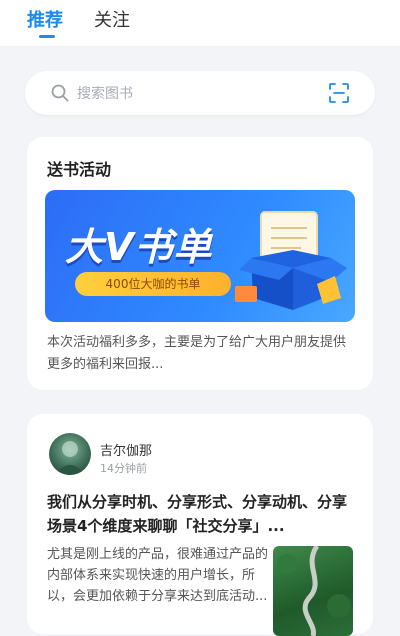  Describe the element at coordinates (79, 169) in the screenshot. I see `card-title: 送书活动` at that location.